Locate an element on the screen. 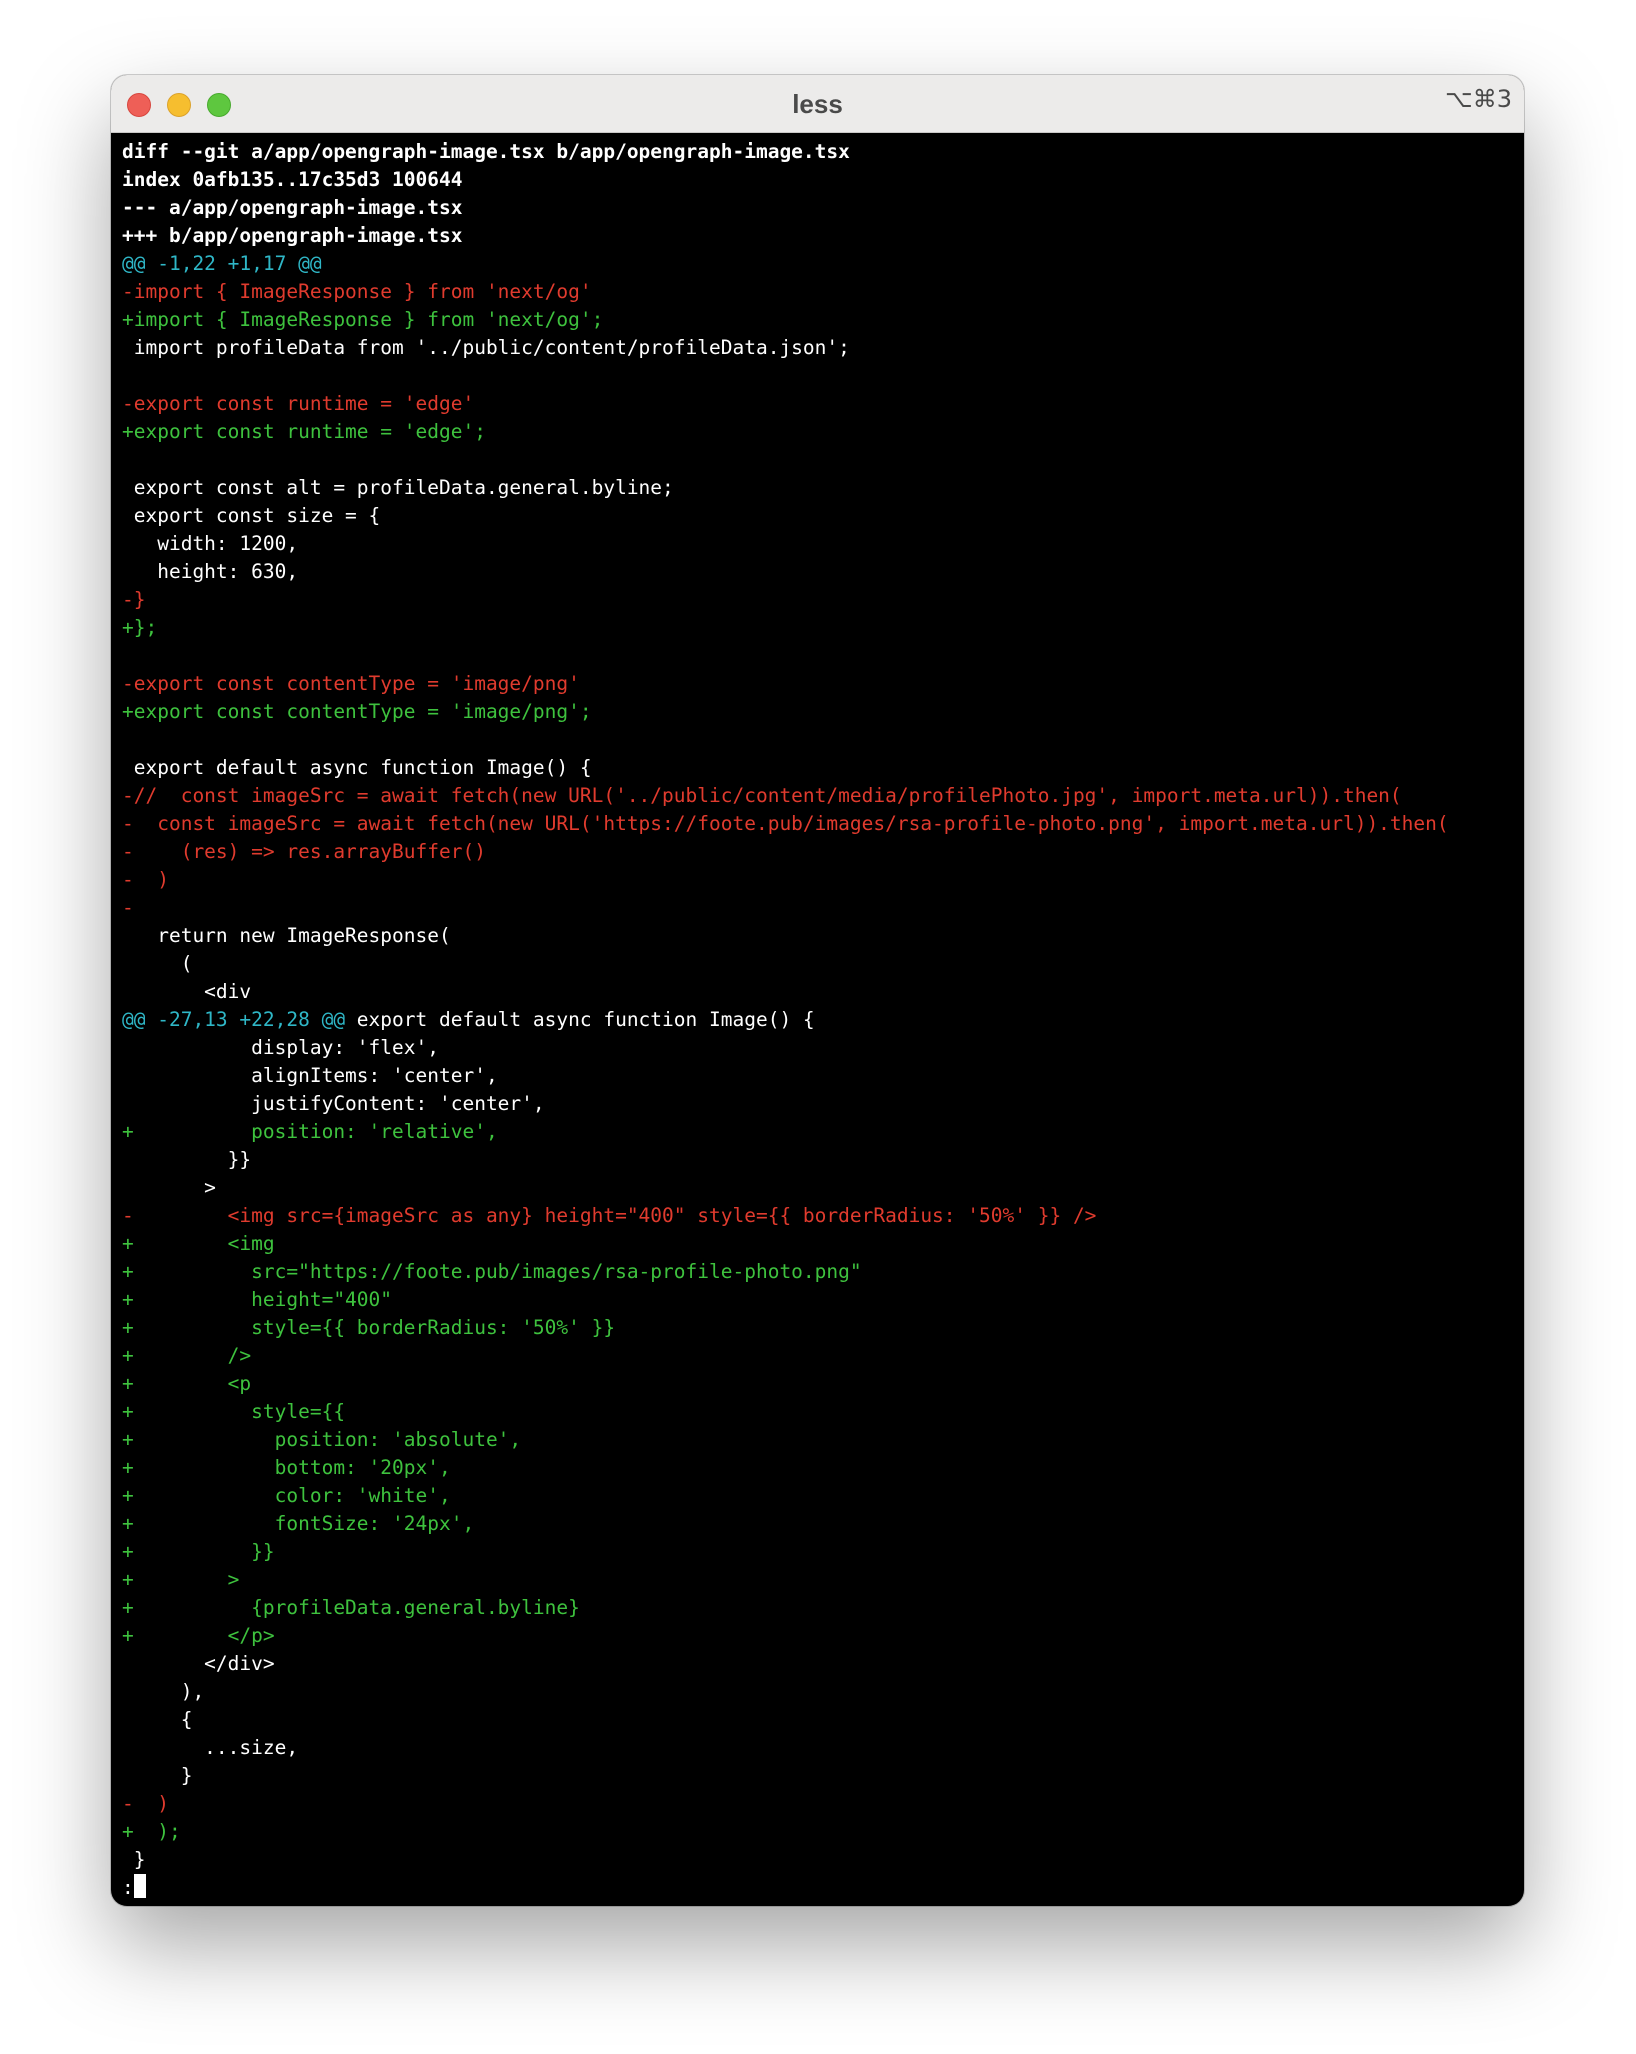  diff-header-line: --- a/app/opengraph-image.tsx is located at coordinates (819, 208).